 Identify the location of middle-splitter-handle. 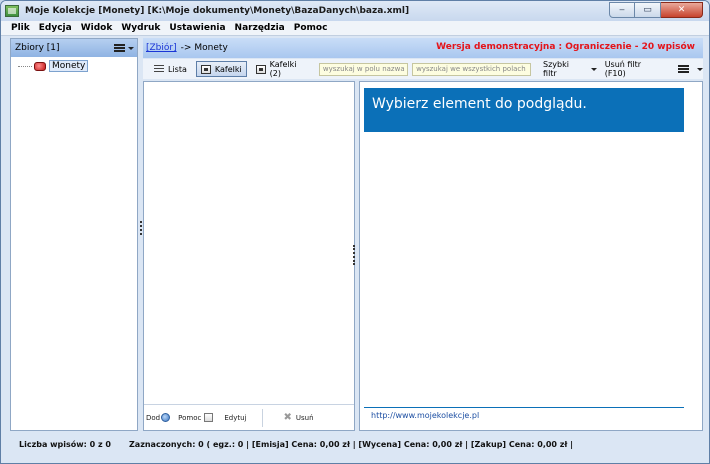
(354, 255).